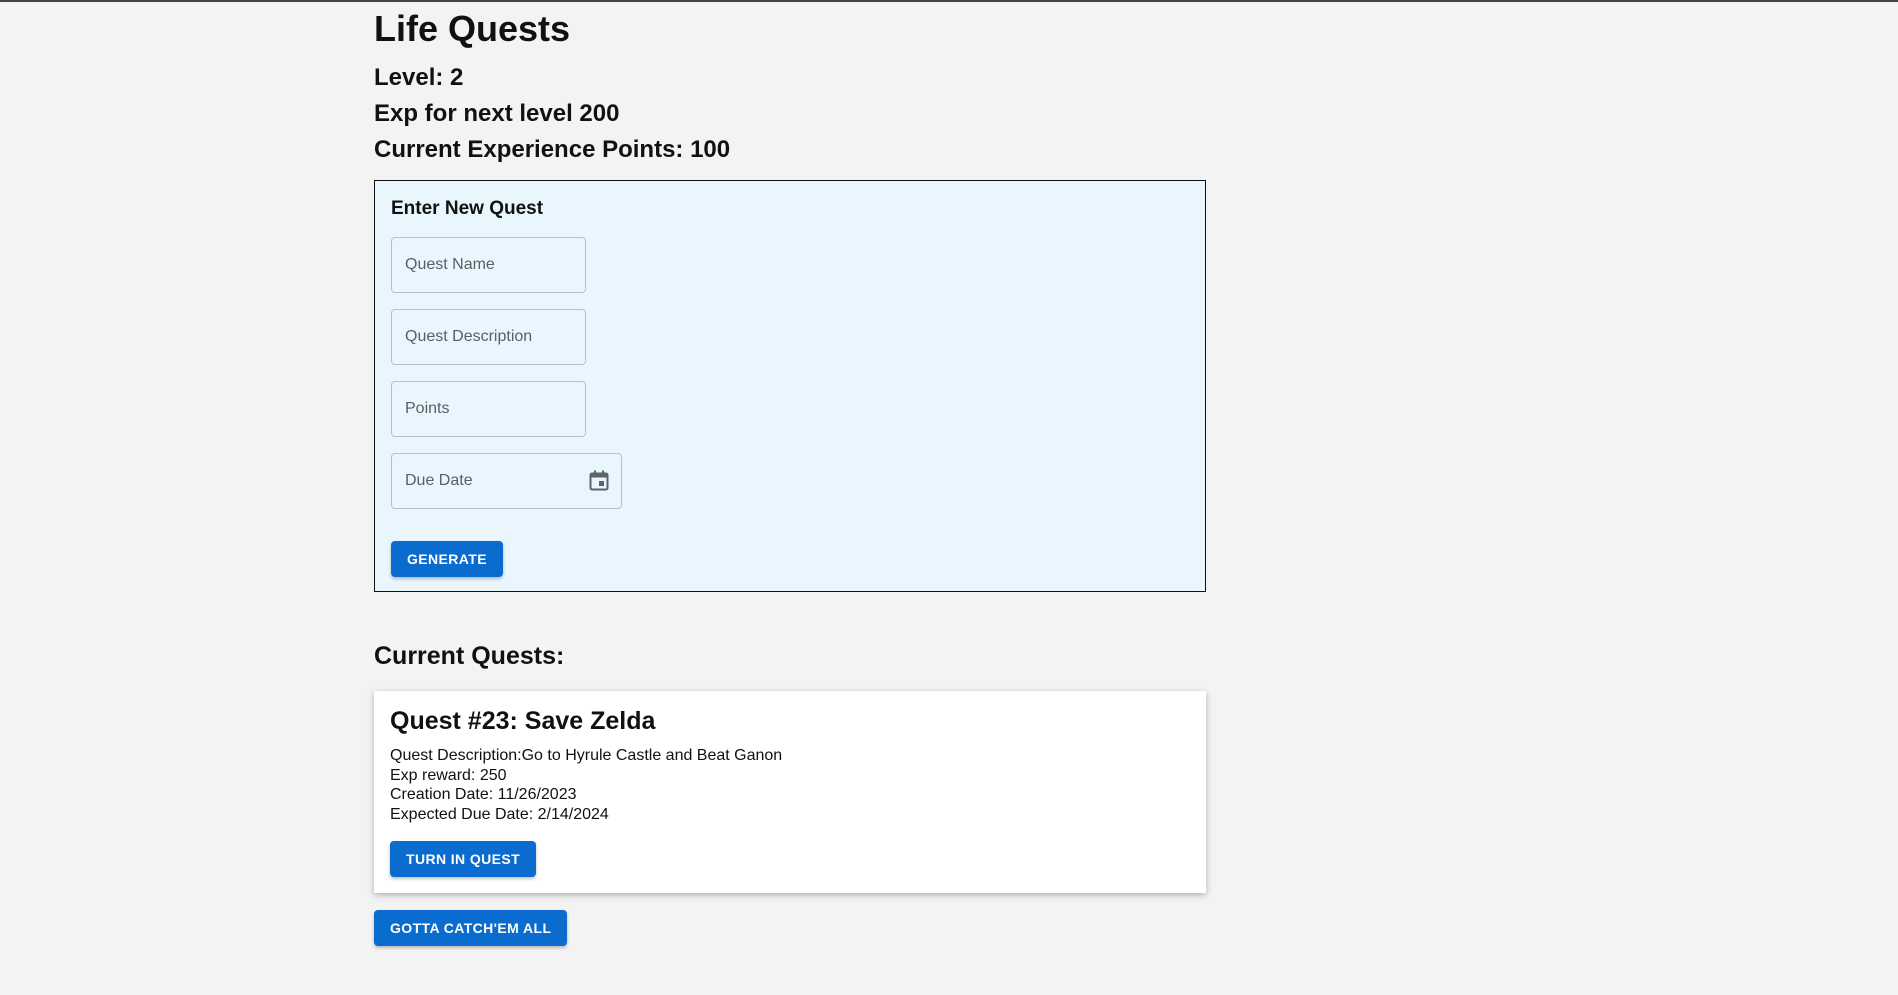  I want to click on exp-next-level-text: Exp for next level 200, so click(497, 113).